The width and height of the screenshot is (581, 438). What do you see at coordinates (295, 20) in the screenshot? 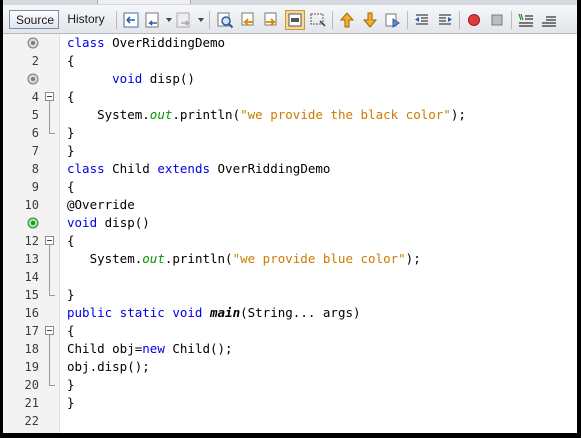
I see `toggle-highlight-icon` at bounding box center [295, 20].